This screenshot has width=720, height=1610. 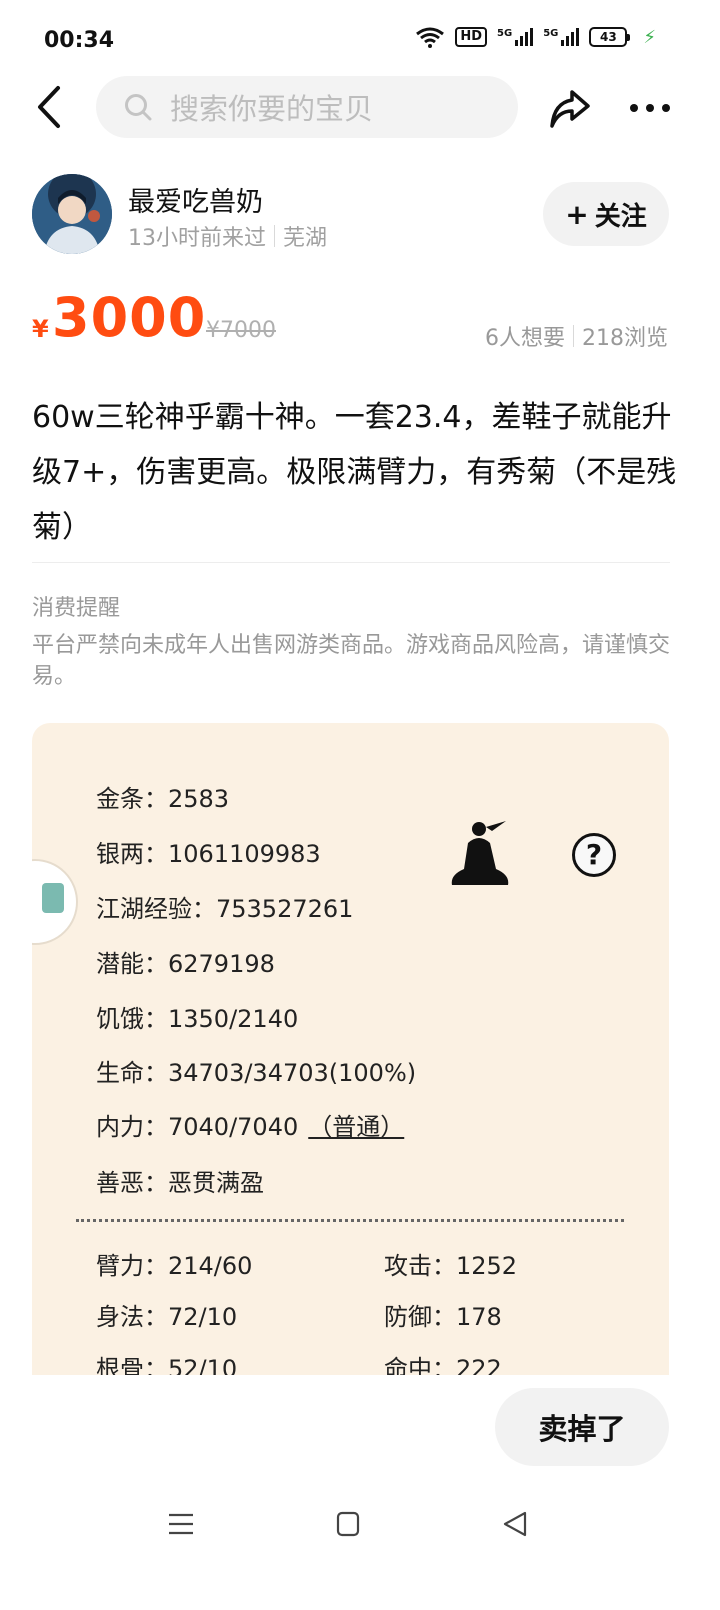 I want to click on triangle-back-icon, so click(x=515, y=1524).